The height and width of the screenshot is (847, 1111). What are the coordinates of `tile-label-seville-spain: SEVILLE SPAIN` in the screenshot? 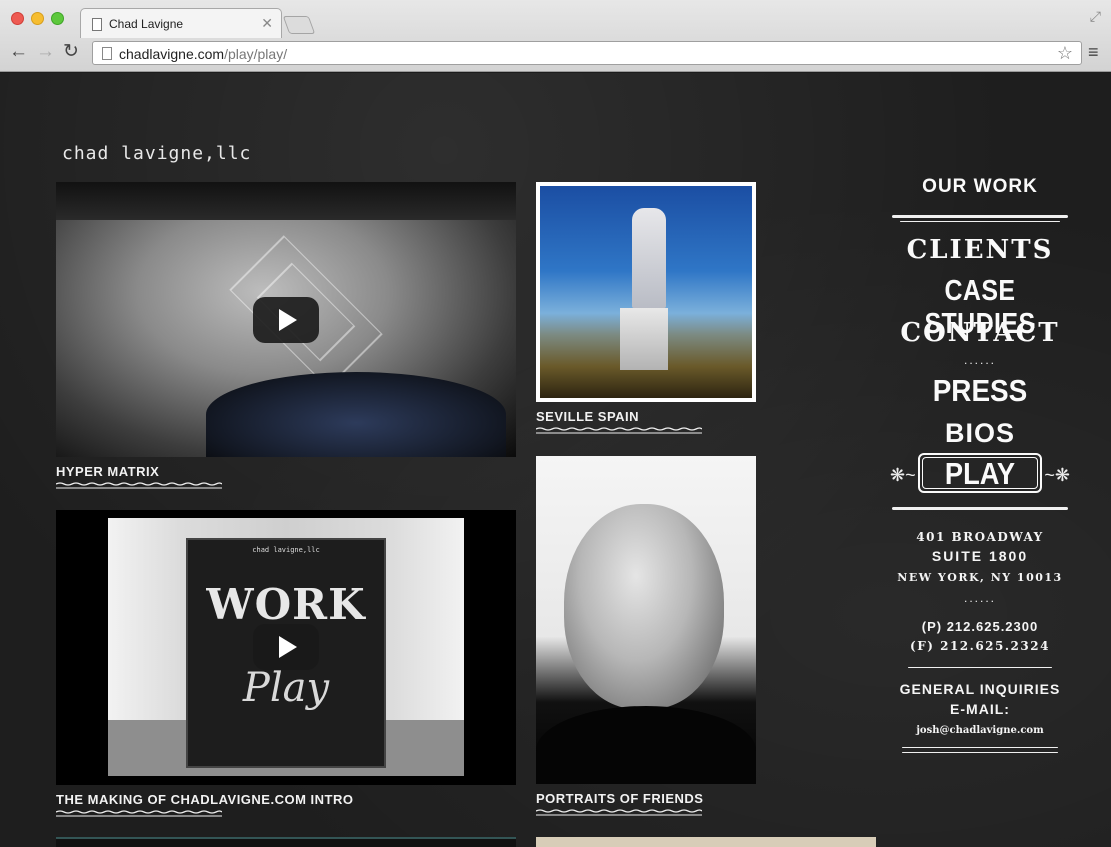 It's located at (587, 416).